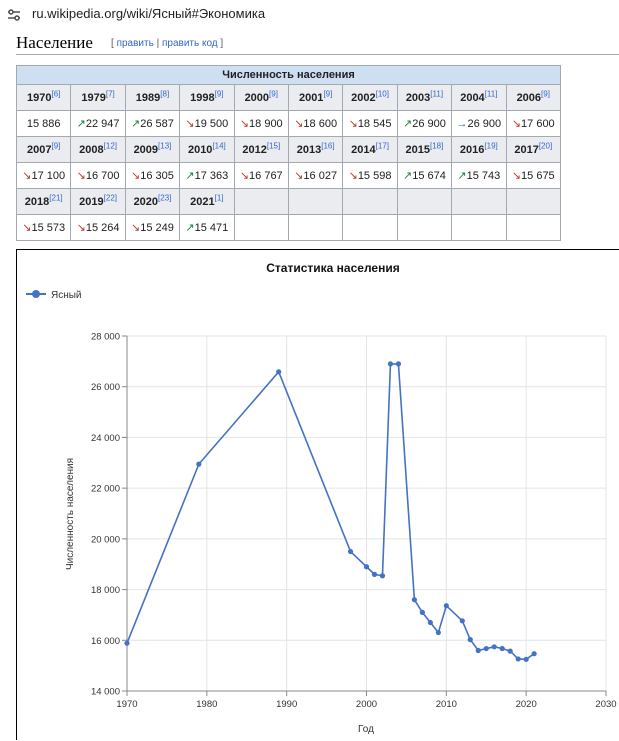 This screenshot has width=619, height=741. Describe the element at coordinates (261, 97) in the screenshot. I see `year-cell: 2000[9]` at that location.